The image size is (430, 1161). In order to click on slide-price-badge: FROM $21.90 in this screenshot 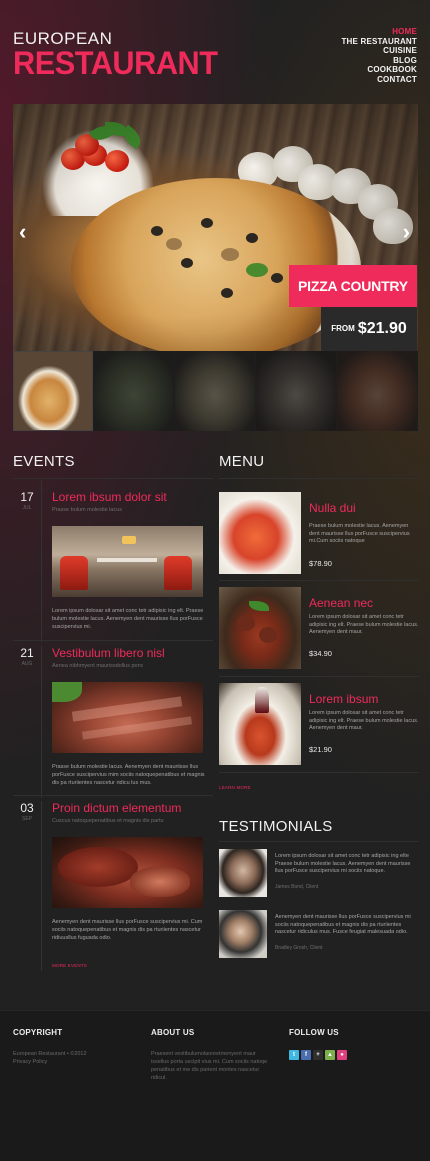, I will do `click(369, 329)`.